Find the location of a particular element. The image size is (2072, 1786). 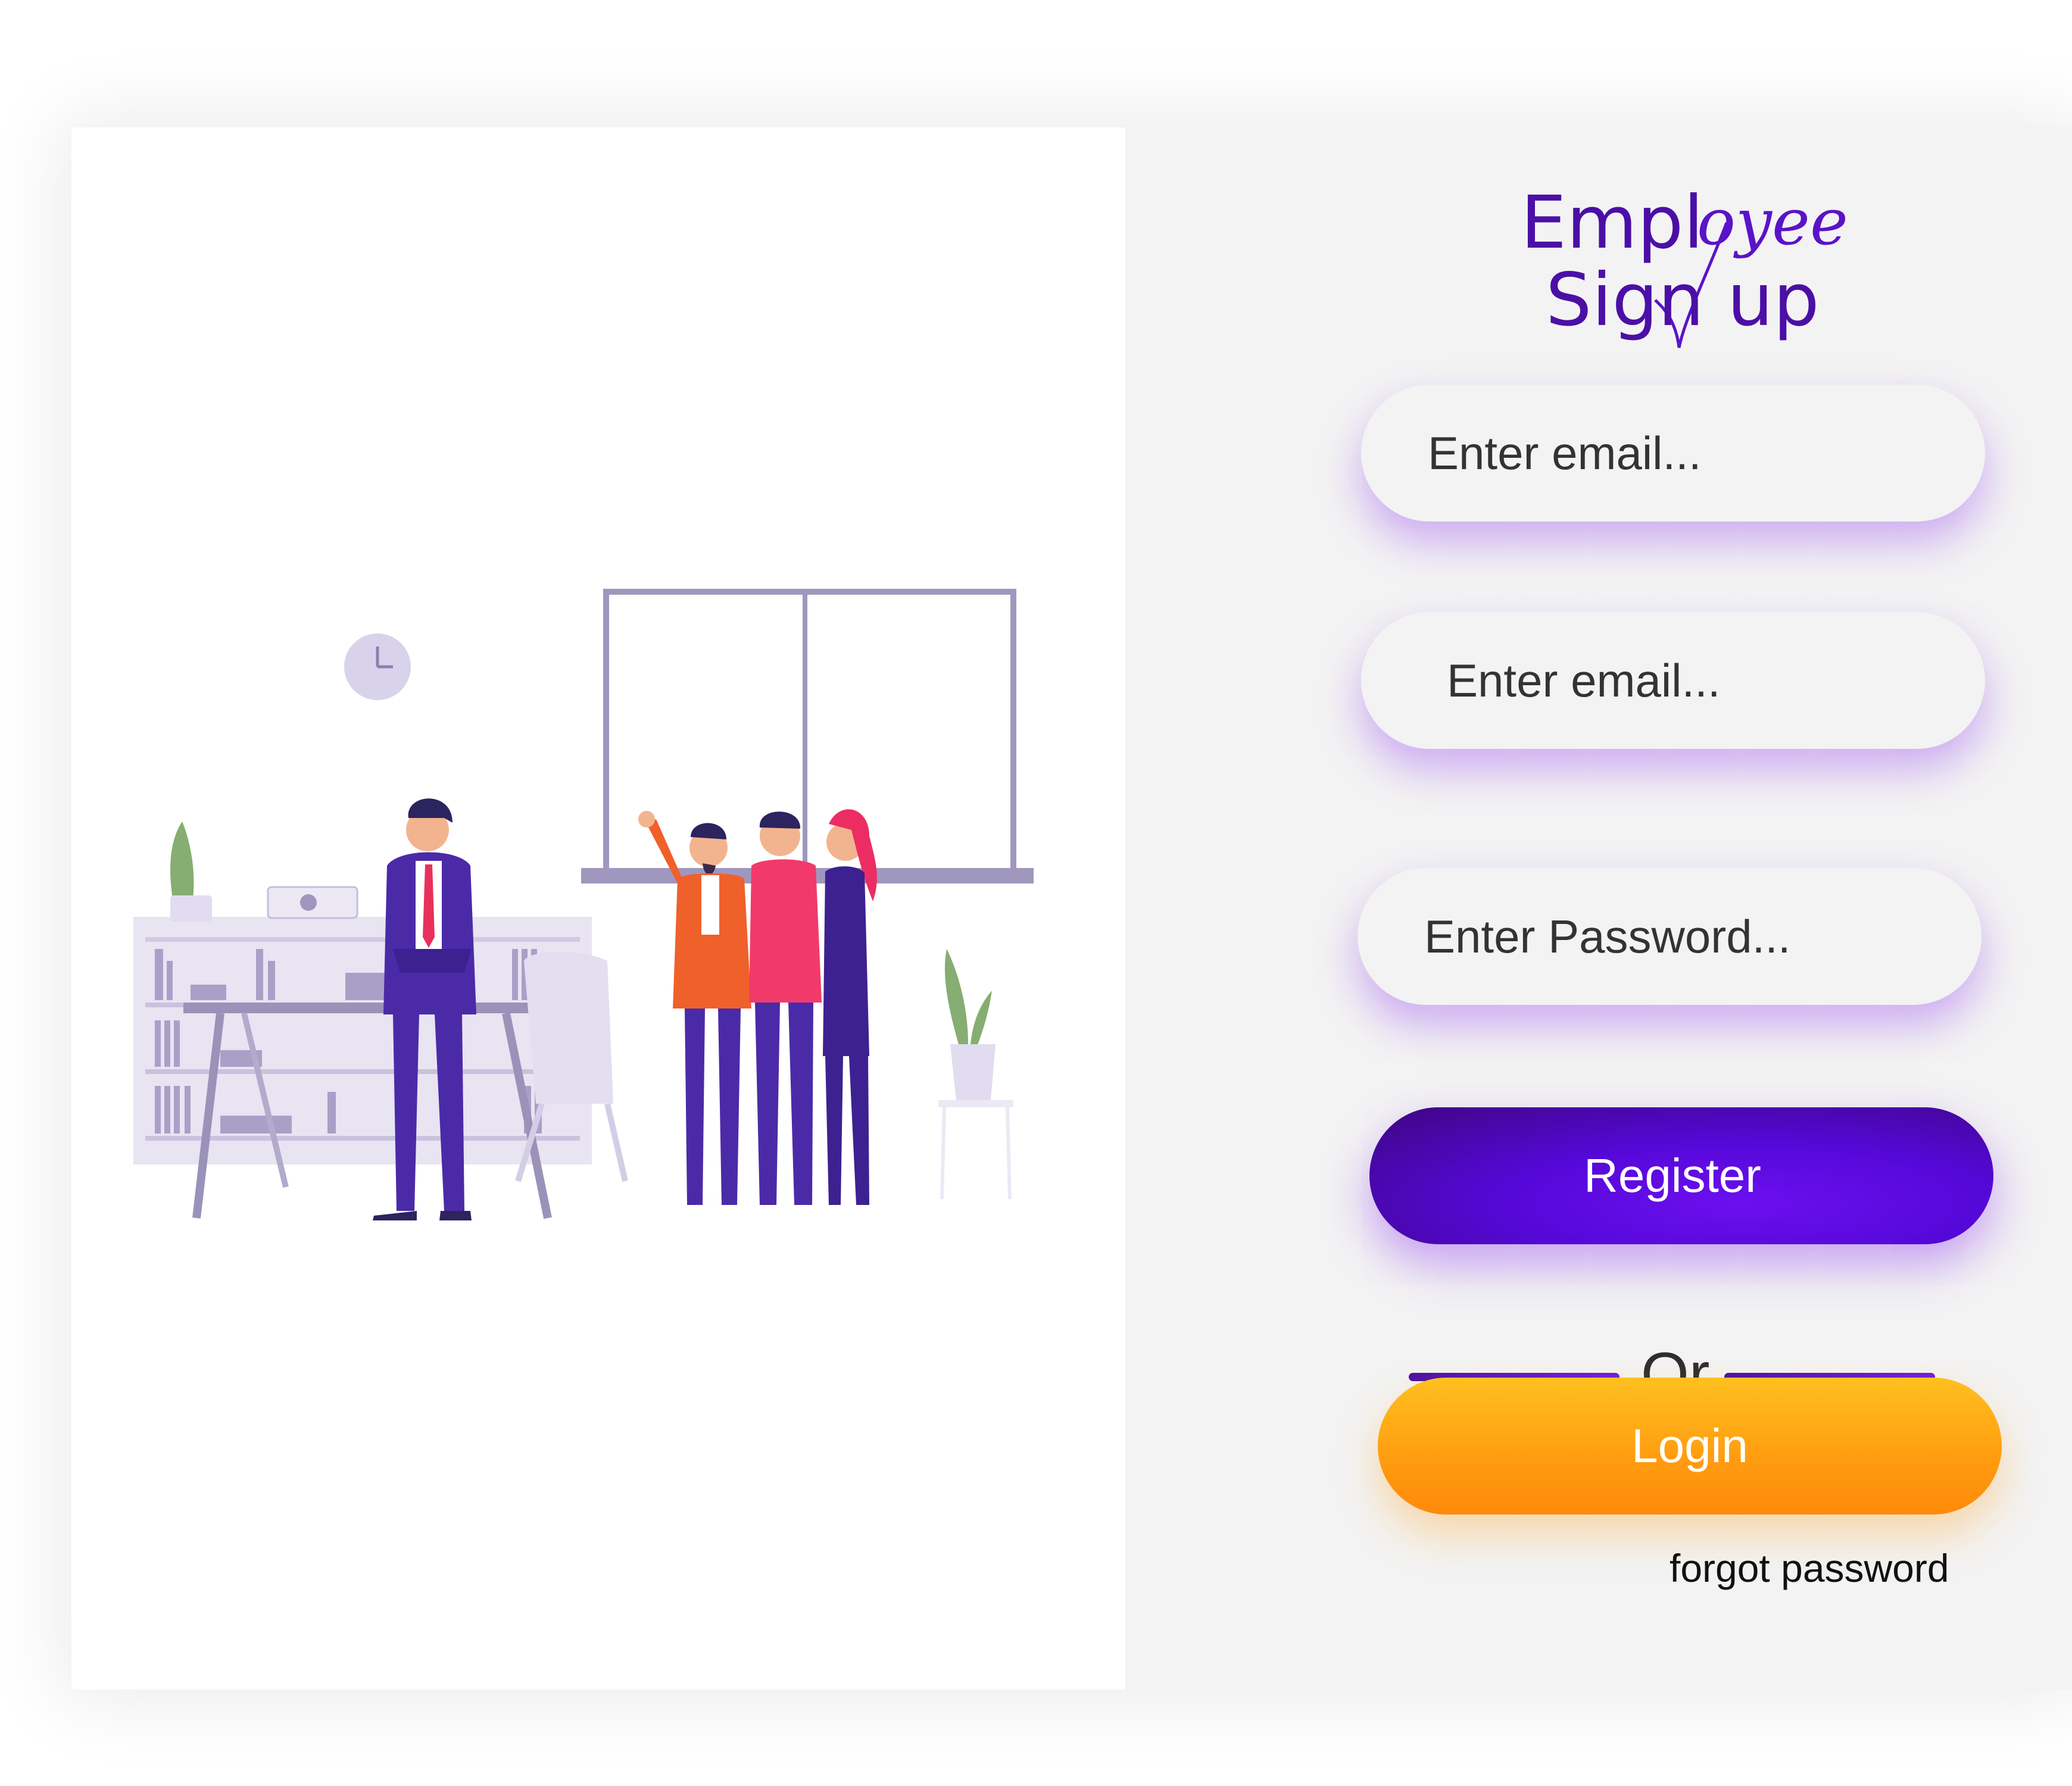

email-field-container is located at coordinates (1673, 453).